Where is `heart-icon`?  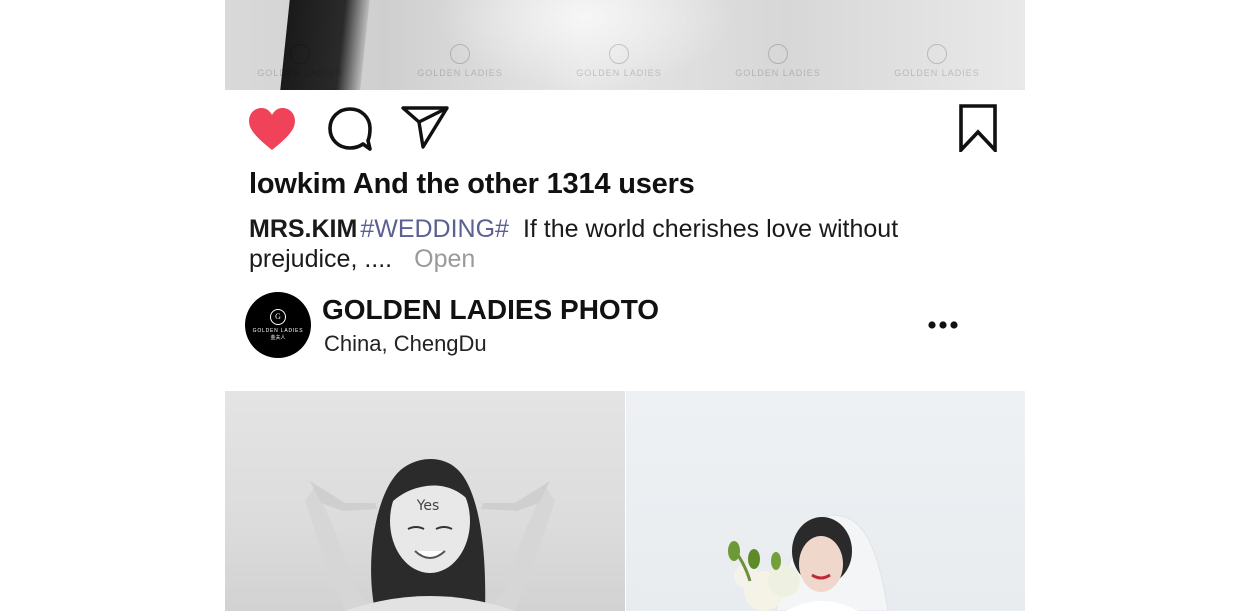 heart-icon is located at coordinates (272, 130).